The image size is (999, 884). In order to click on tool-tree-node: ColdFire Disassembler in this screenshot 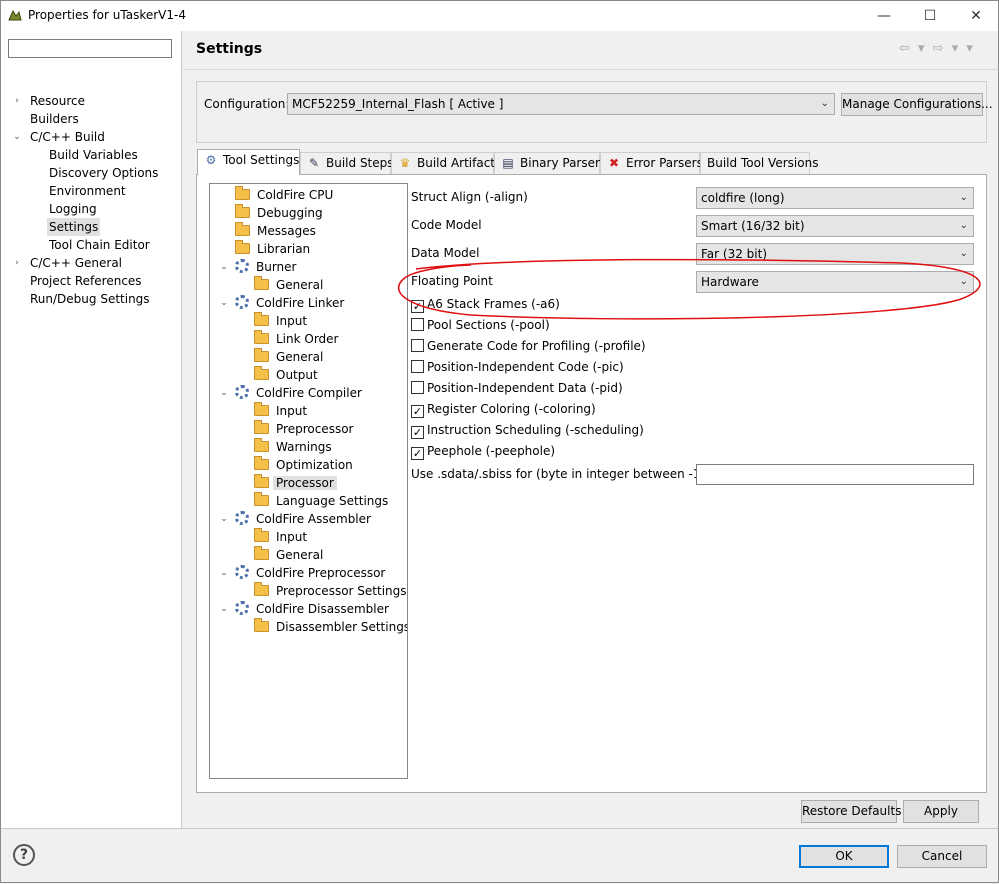, I will do `click(313, 609)`.